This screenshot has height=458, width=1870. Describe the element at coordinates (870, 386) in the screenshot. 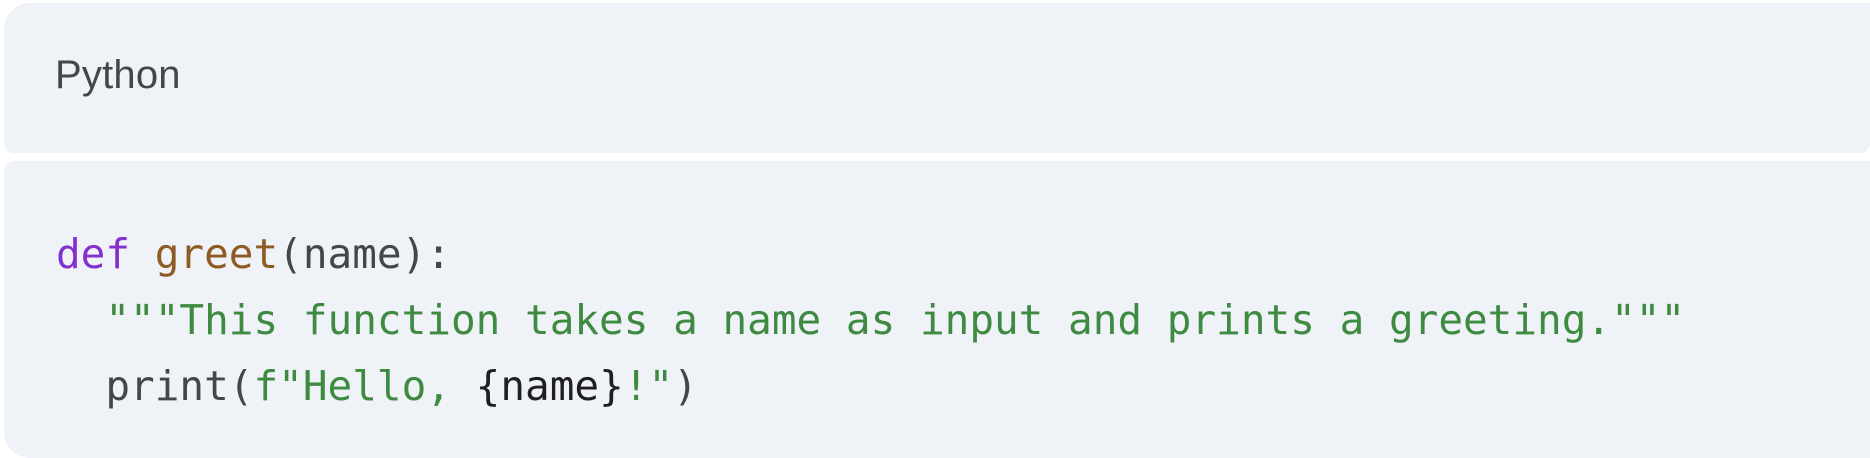

I see `code-line-3: print(f"Hello, {name}!")` at that location.